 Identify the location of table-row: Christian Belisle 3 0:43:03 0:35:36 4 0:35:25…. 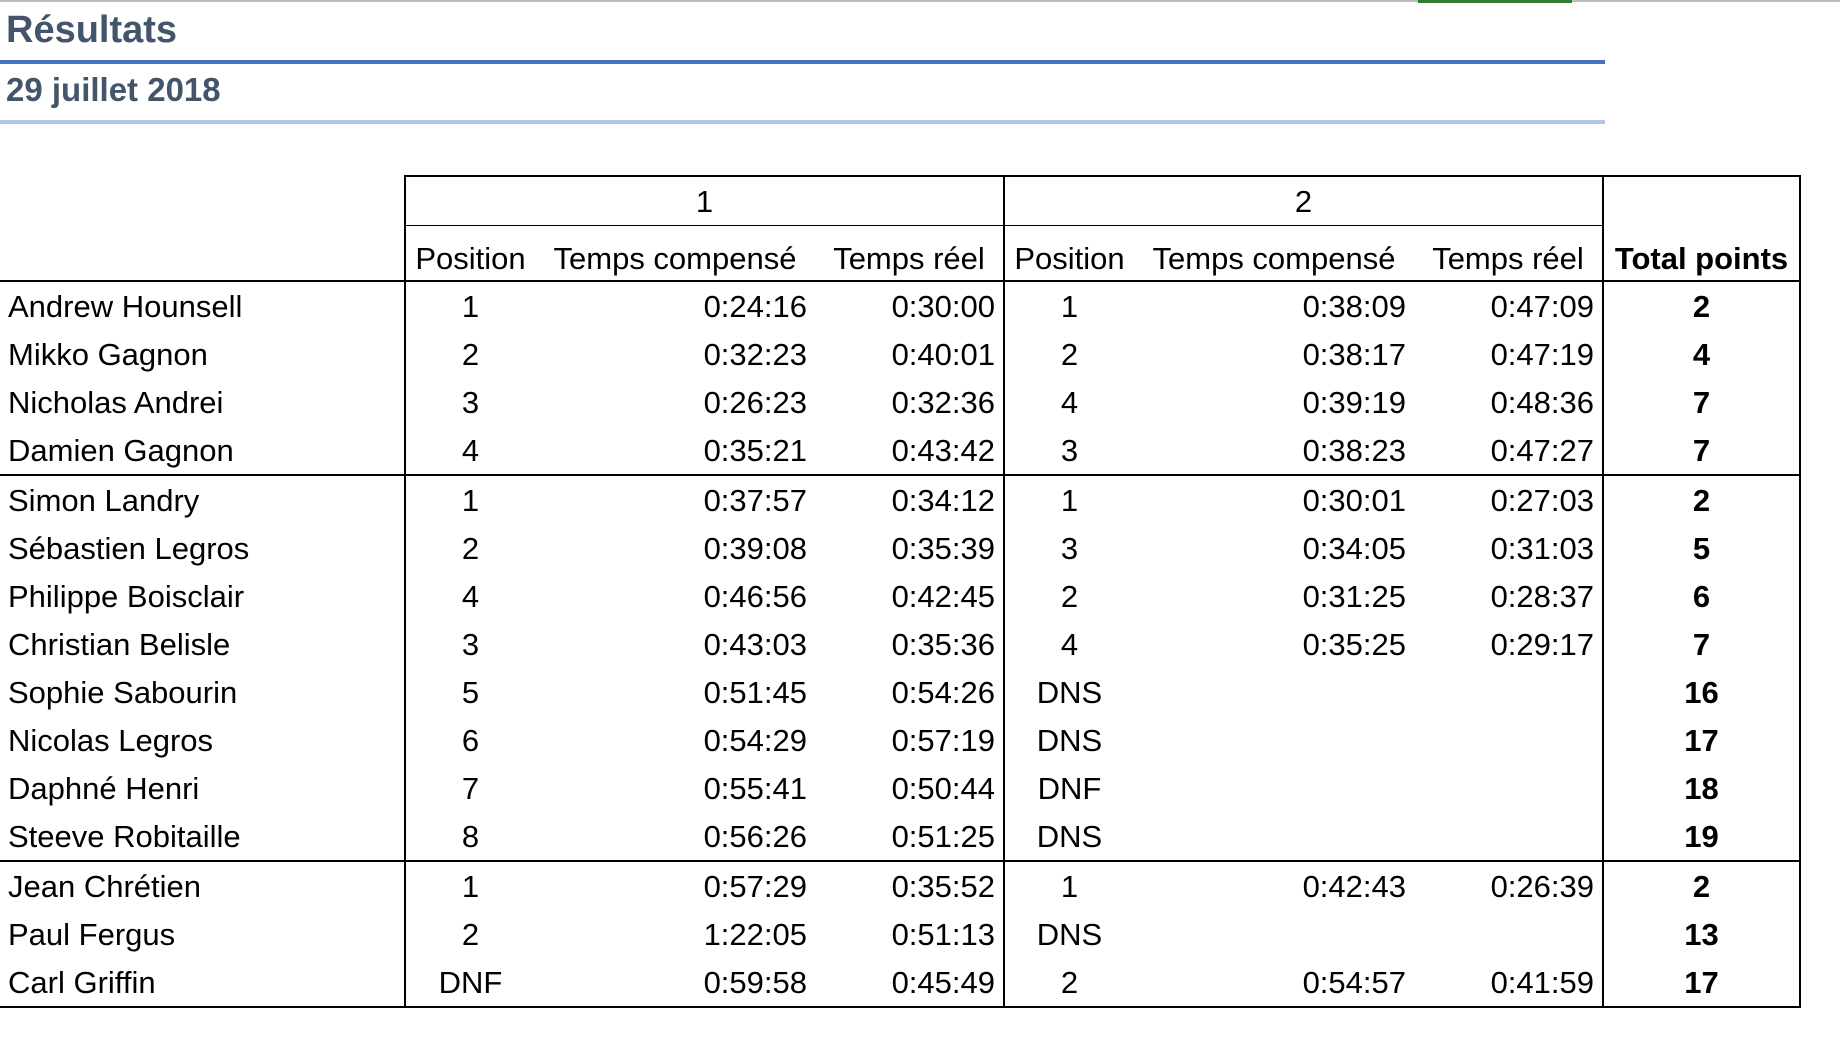
(900, 644).